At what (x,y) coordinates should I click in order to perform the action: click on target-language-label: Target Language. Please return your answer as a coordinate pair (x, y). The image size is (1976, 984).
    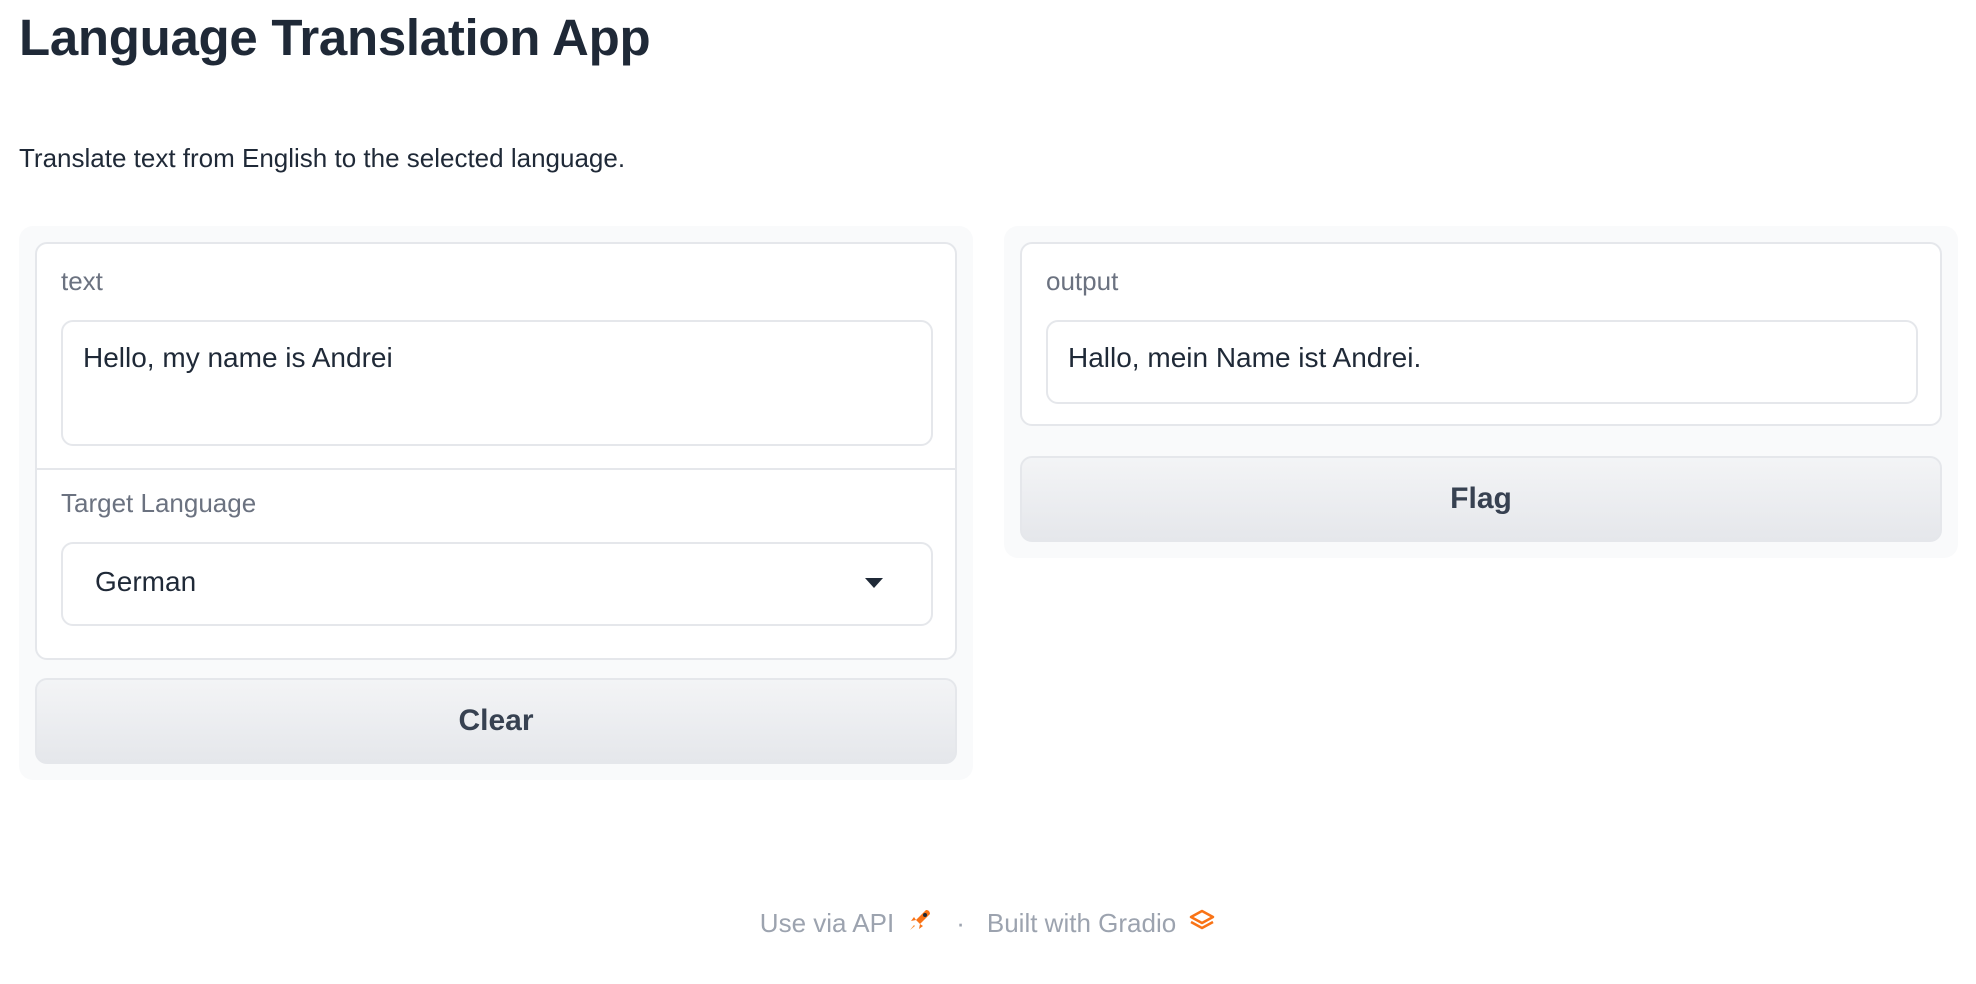
    Looking at the image, I should click on (159, 503).